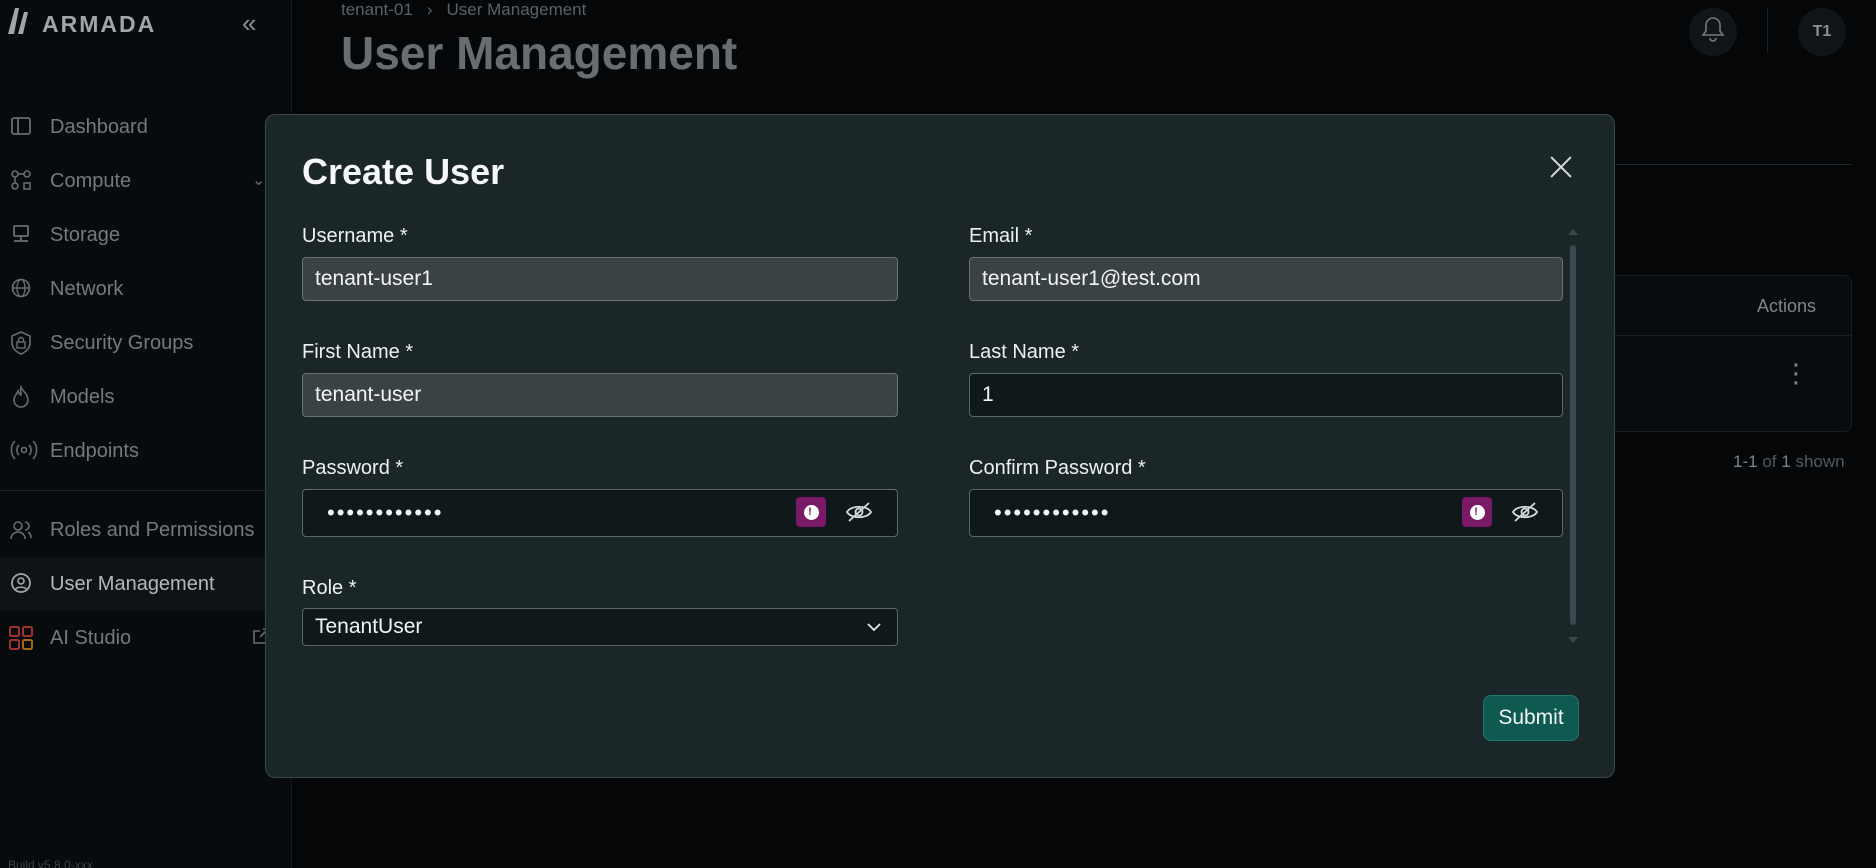 The image size is (1876, 868). What do you see at coordinates (403, 171) in the screenshot?
I see `dialog-title: Create User` at bounding box center [403, 171].